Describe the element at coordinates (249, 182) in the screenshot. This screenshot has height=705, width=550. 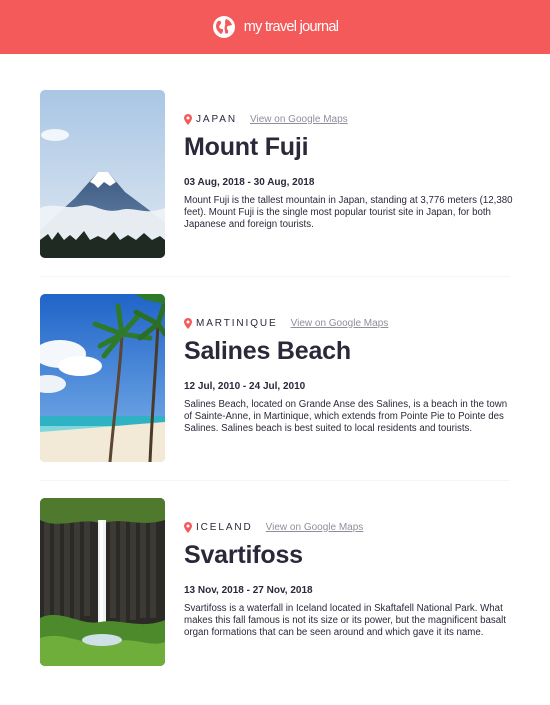
I see `trip-dates: 03 Aug, 2018 - 30 Aug, 2018` at that location.